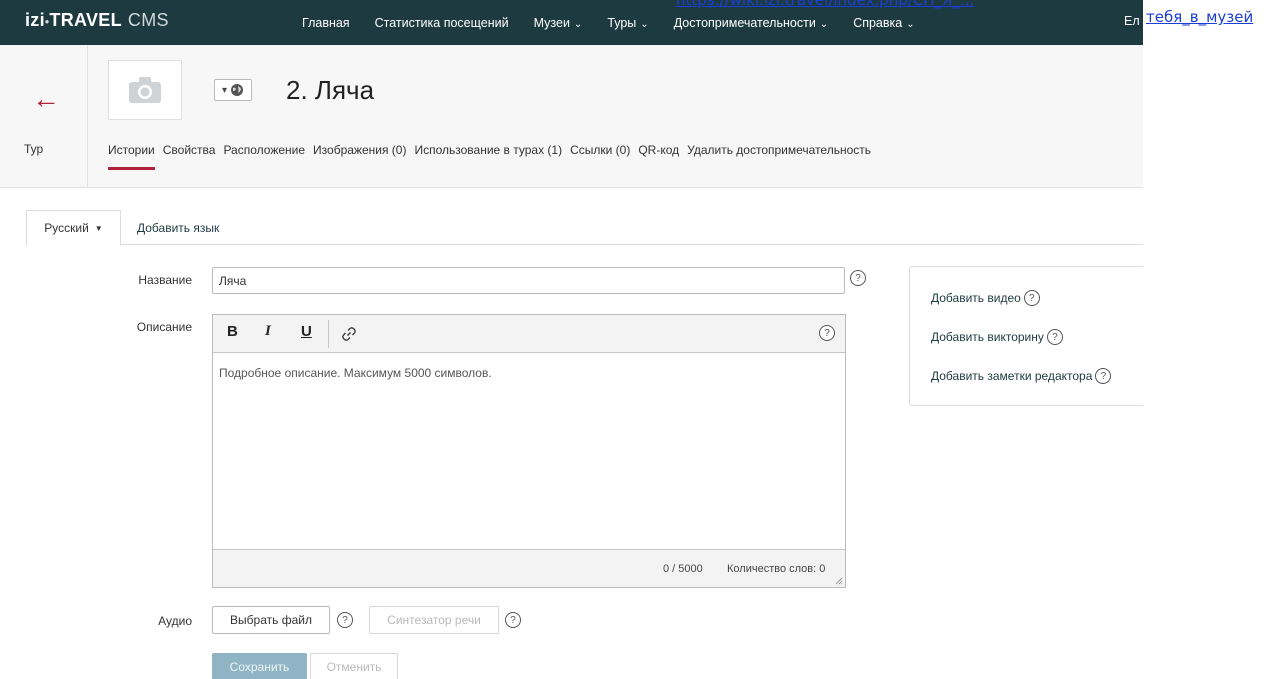  Describe the element at coordinates (66, 228) in the screenshot. I see `language-current: Русский` at that location.